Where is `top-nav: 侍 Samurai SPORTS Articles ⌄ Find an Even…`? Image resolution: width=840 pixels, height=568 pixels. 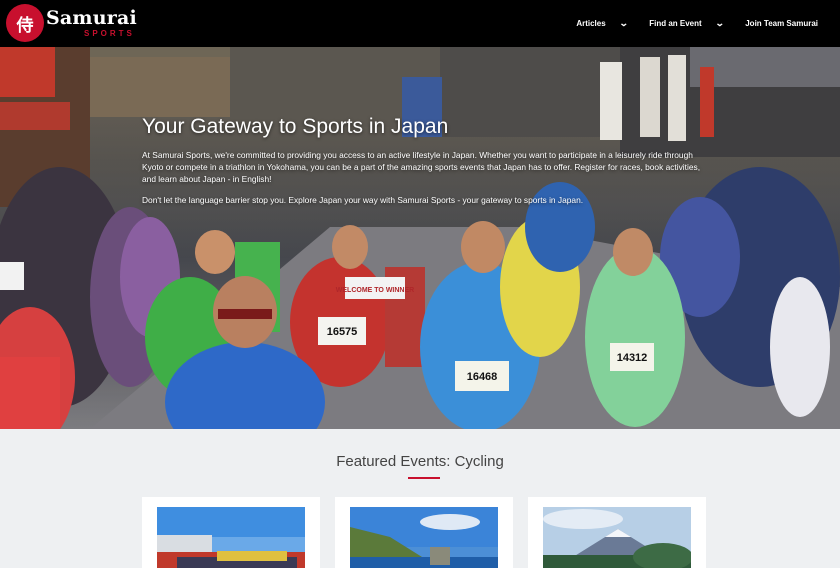
top-nav: 侍 Samurai SPORTS Articles ⌄ Find an Even… is located at coordinates (420, 23).